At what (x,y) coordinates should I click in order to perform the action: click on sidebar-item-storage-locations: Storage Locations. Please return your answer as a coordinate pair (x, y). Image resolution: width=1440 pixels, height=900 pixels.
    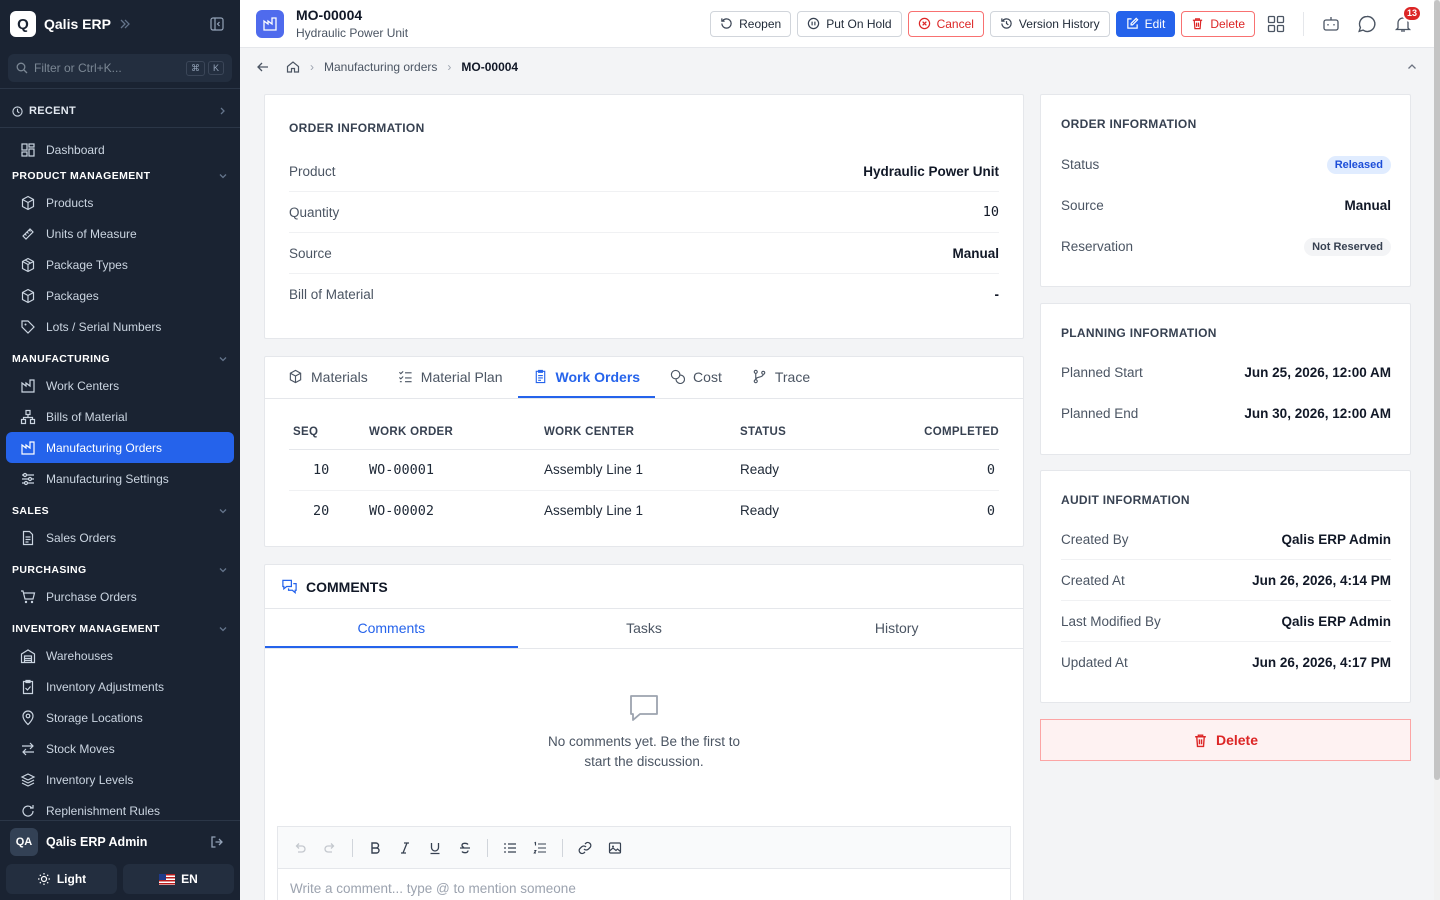
    Looking at the image, I should click on (120, 717).